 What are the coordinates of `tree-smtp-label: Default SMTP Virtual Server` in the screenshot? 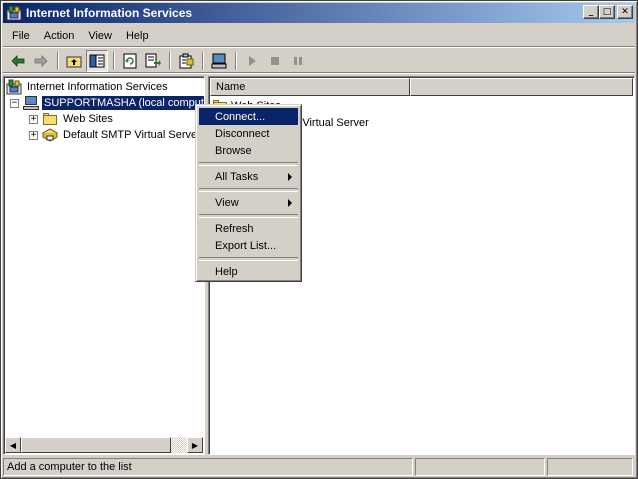 It's located at (132, 135).